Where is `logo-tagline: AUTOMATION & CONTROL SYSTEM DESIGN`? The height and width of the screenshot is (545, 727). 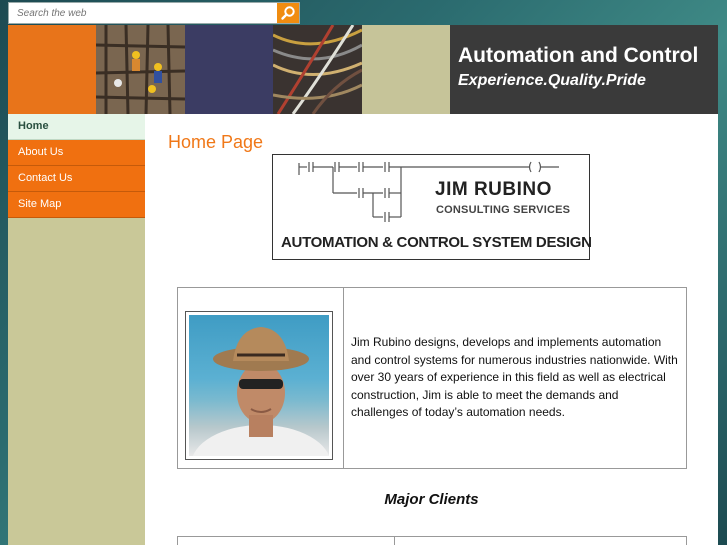
logo-tagline: AUTOMATION & CONTROL SYSTEM DESIGN is located at coordinates (436, 242).